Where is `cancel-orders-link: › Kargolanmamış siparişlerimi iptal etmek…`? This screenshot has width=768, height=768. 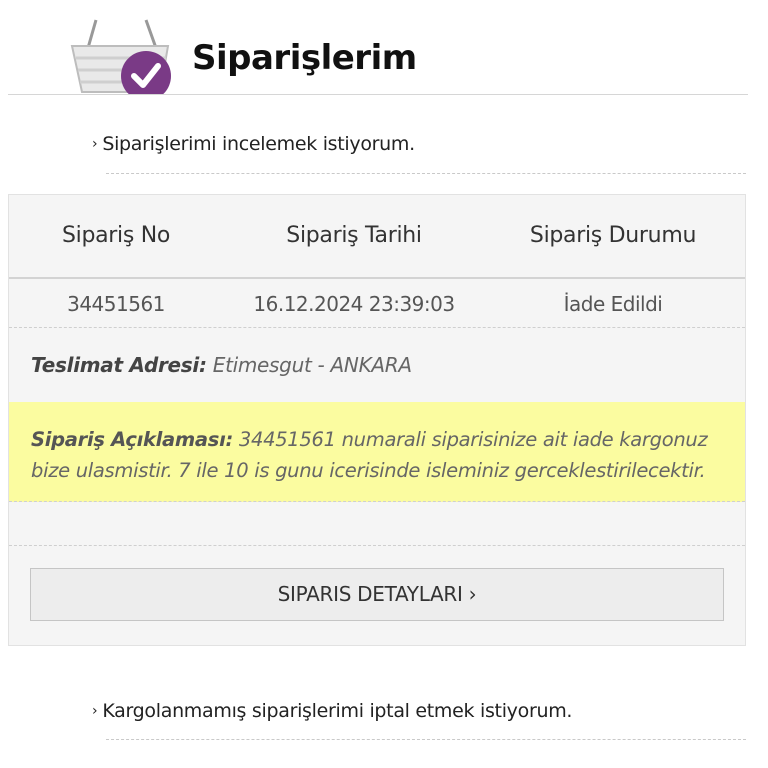 cancel-orders-link: › Kargolanmamış siparişlerimi iptal etmek… is located at coordinates (332, 711).